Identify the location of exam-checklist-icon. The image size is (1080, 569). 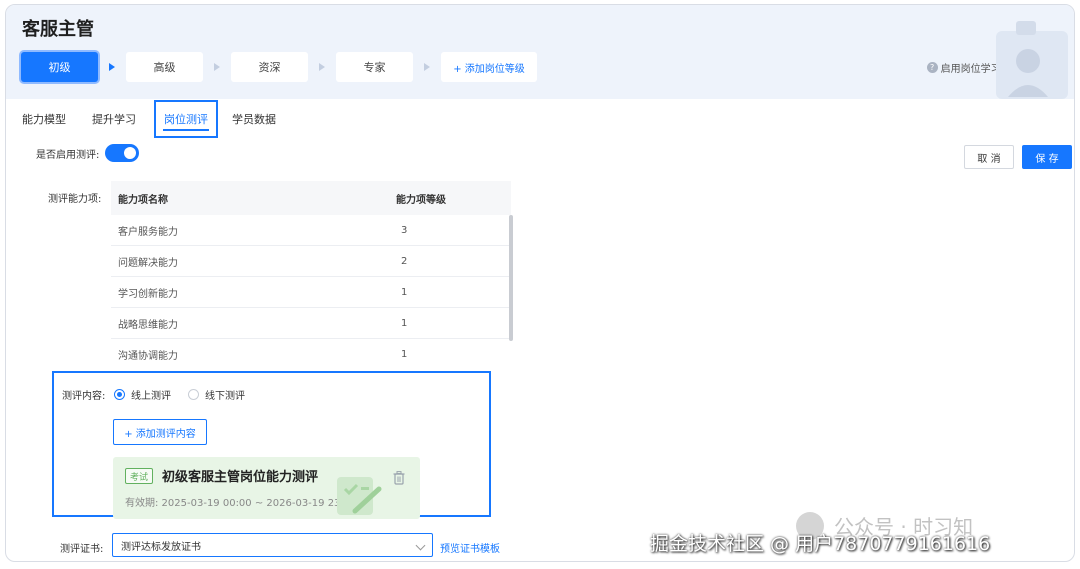
(359, 496).